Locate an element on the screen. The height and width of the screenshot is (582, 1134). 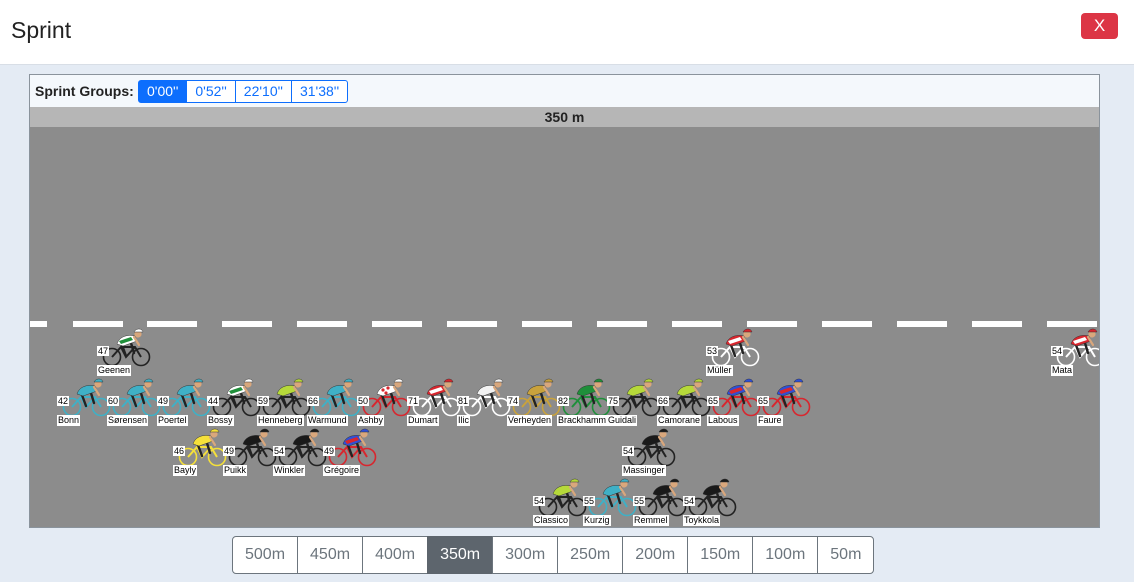
rider-number: 60 is located at coordinates (113, 401).